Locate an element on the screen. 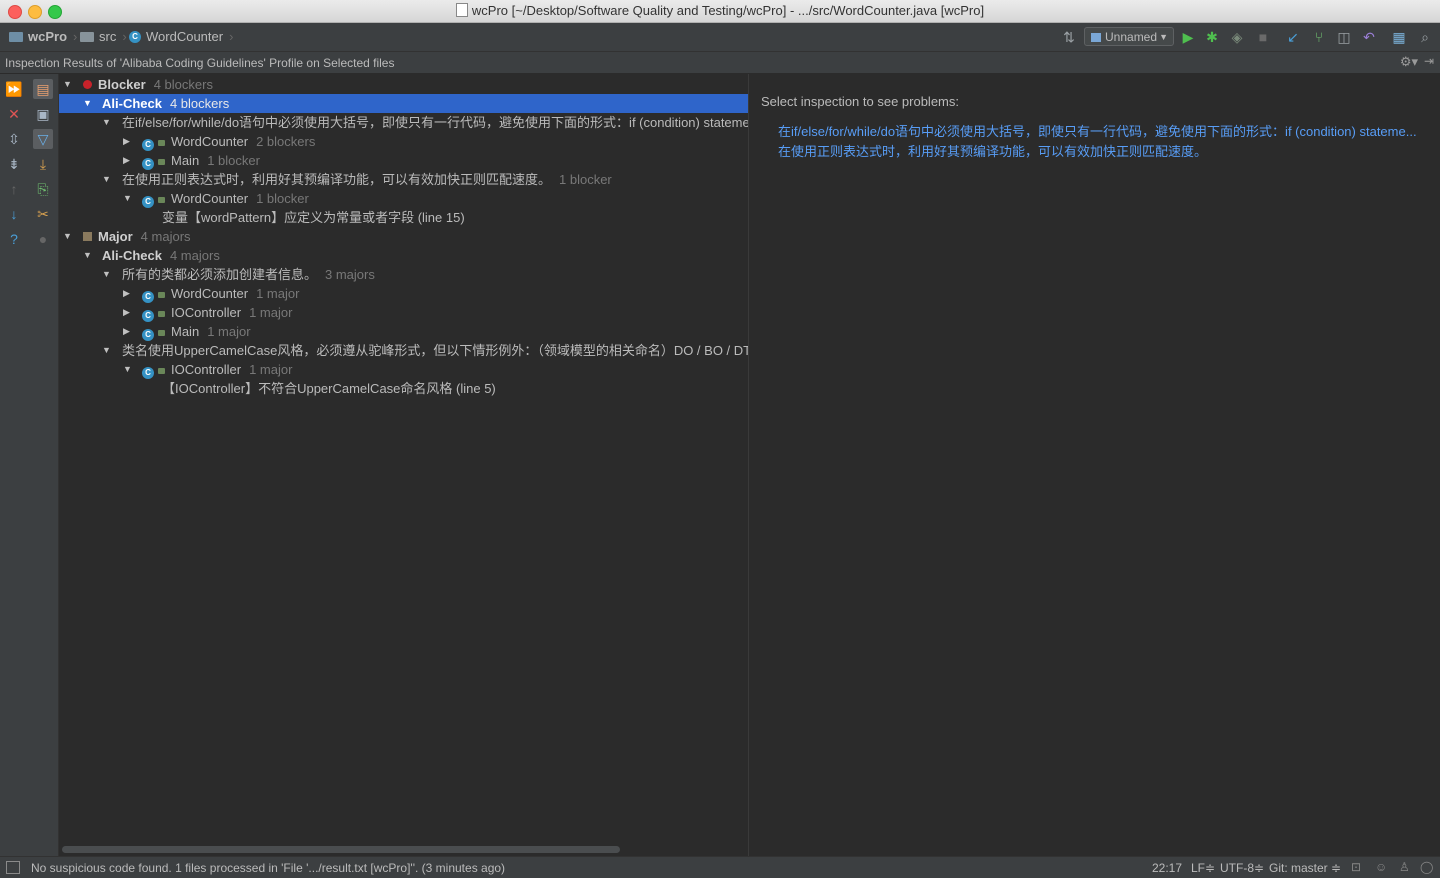 The width and height of the screenshot is (1440, 878). horizontal-scrollbar is located at coordinates (341, 849).